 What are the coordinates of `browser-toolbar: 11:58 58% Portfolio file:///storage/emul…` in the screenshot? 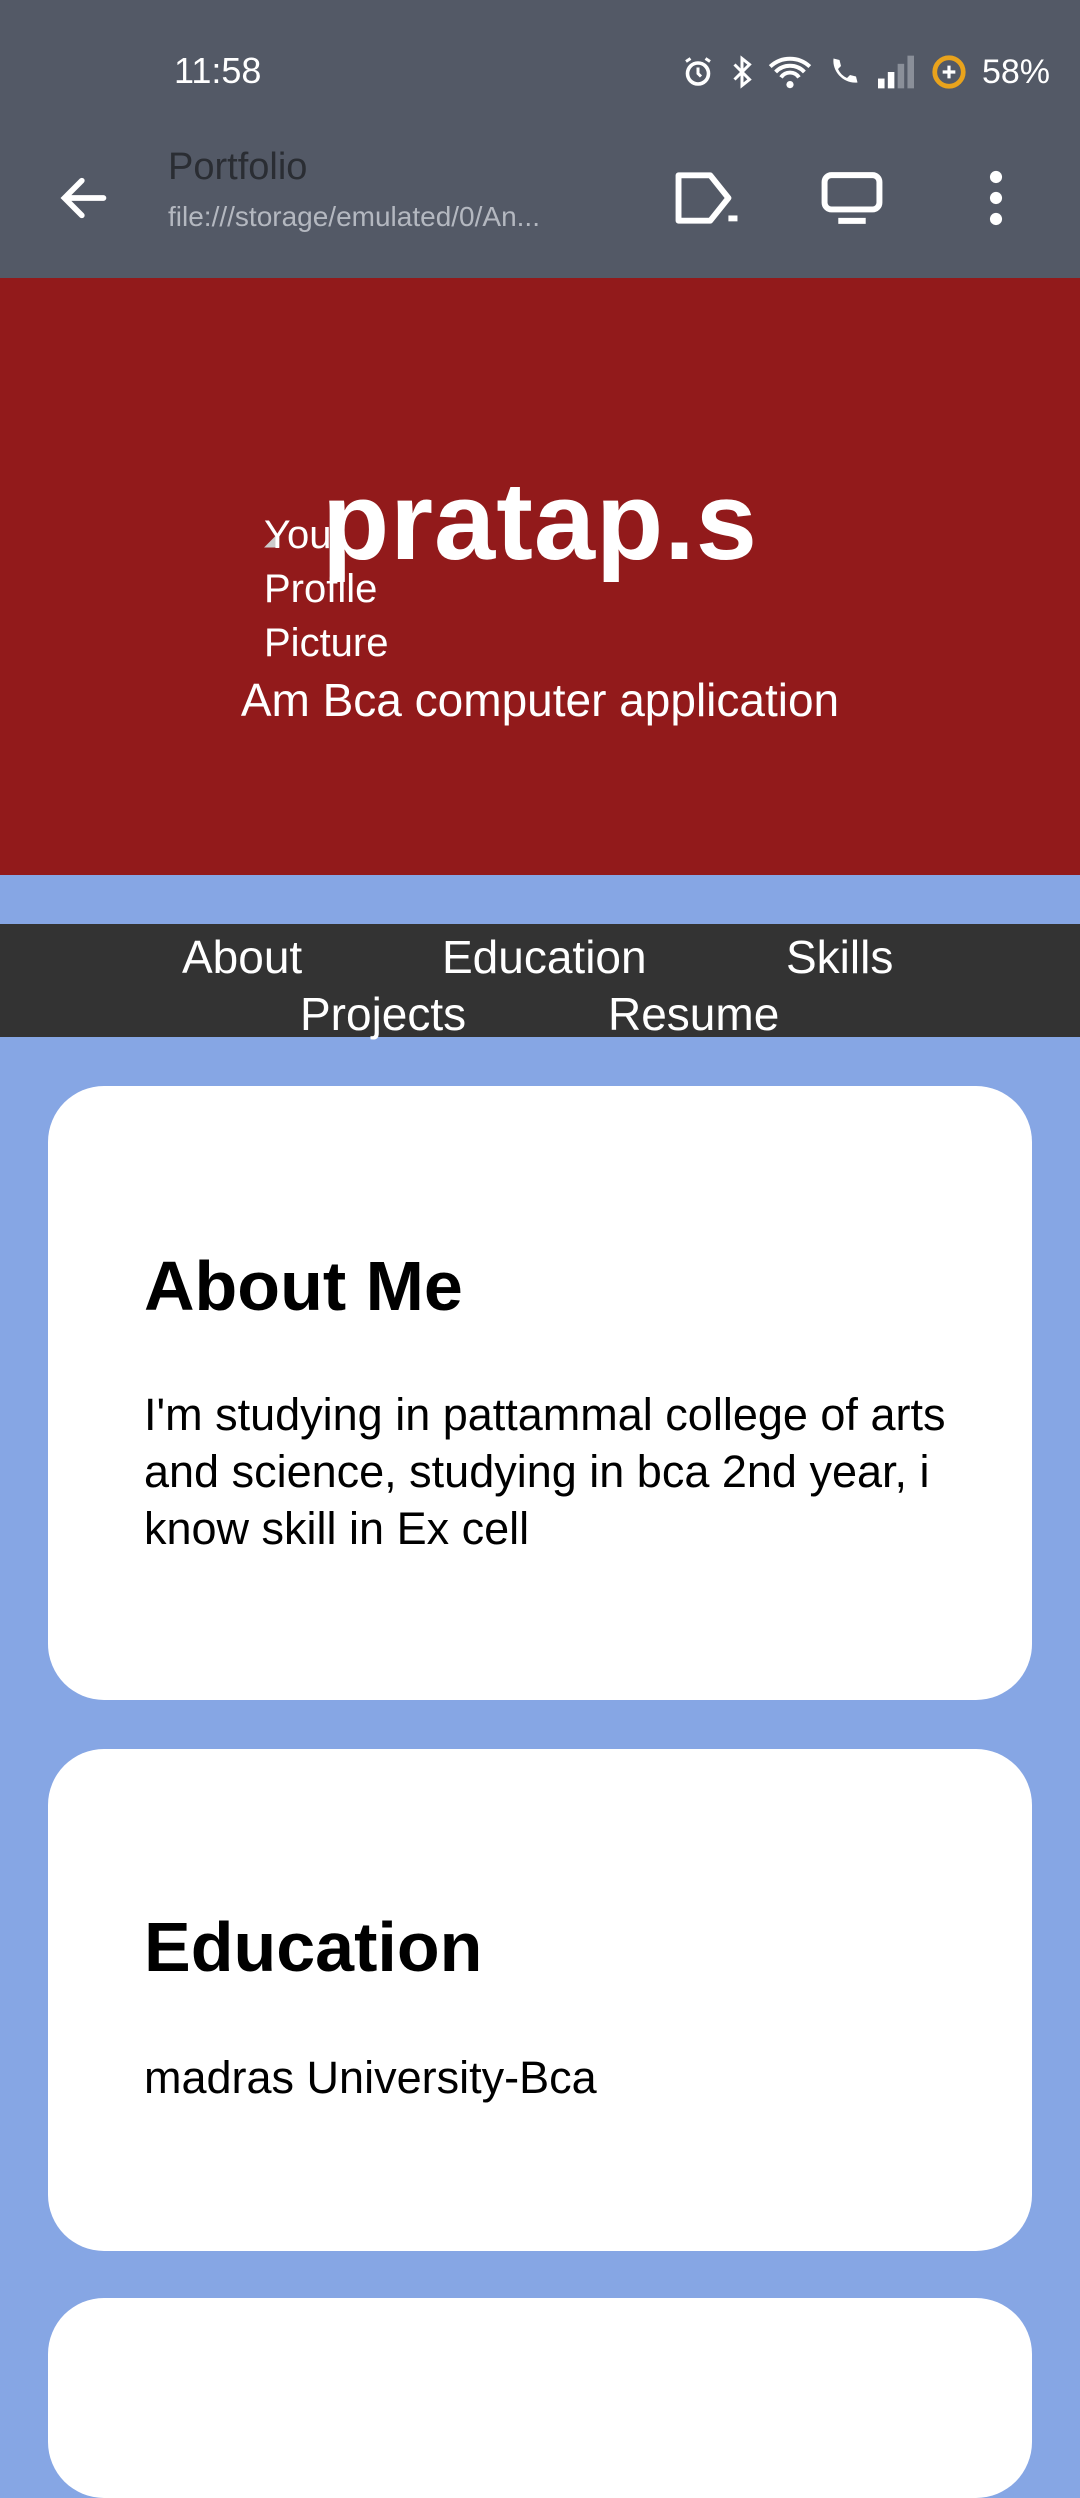 It's located at (540, 139).